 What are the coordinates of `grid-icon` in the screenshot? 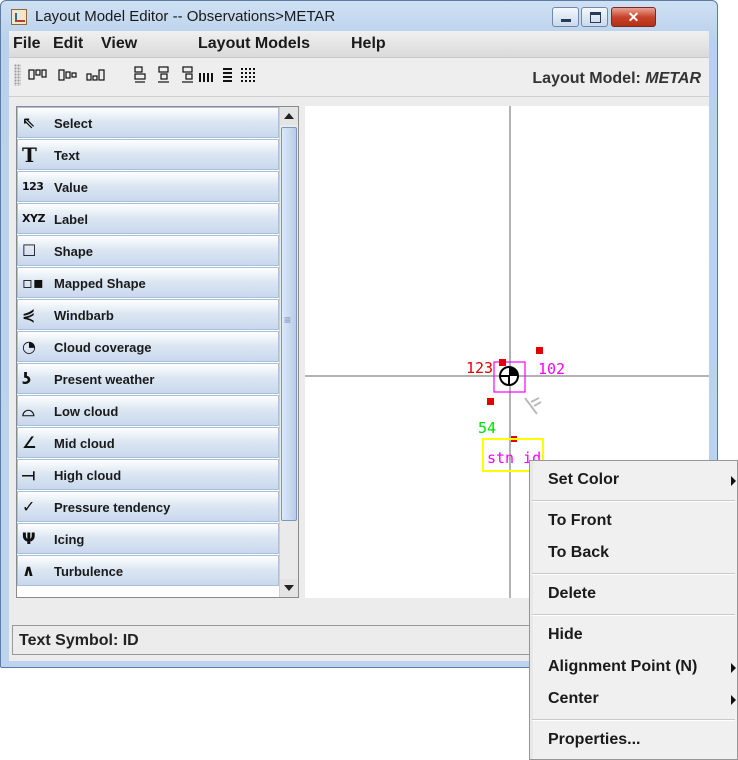 It's located at (248, 75).